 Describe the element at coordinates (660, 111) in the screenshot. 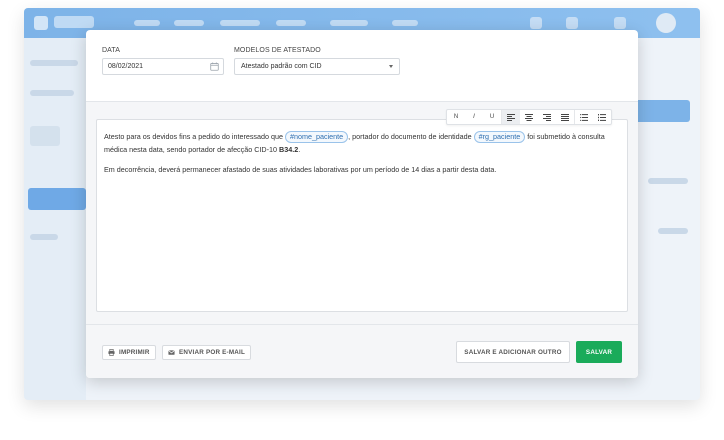

I see `app-right-button` at that location.